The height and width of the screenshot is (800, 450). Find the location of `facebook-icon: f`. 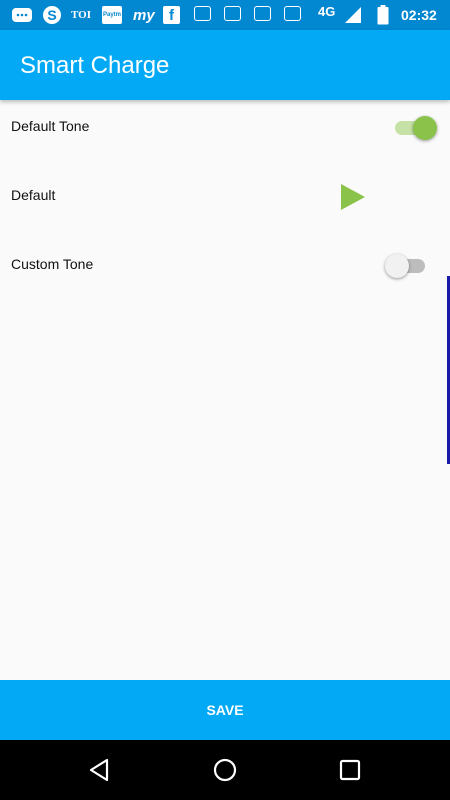

facebook-icon: f is located at coordinates (171, 15).